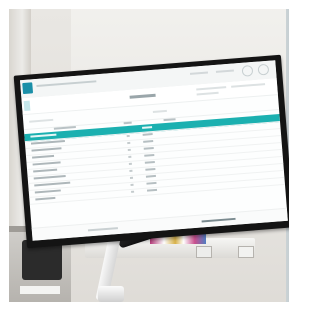 The width and height of the screenshot is (320, 311). I want to click on footer-link, so click(218, 220).